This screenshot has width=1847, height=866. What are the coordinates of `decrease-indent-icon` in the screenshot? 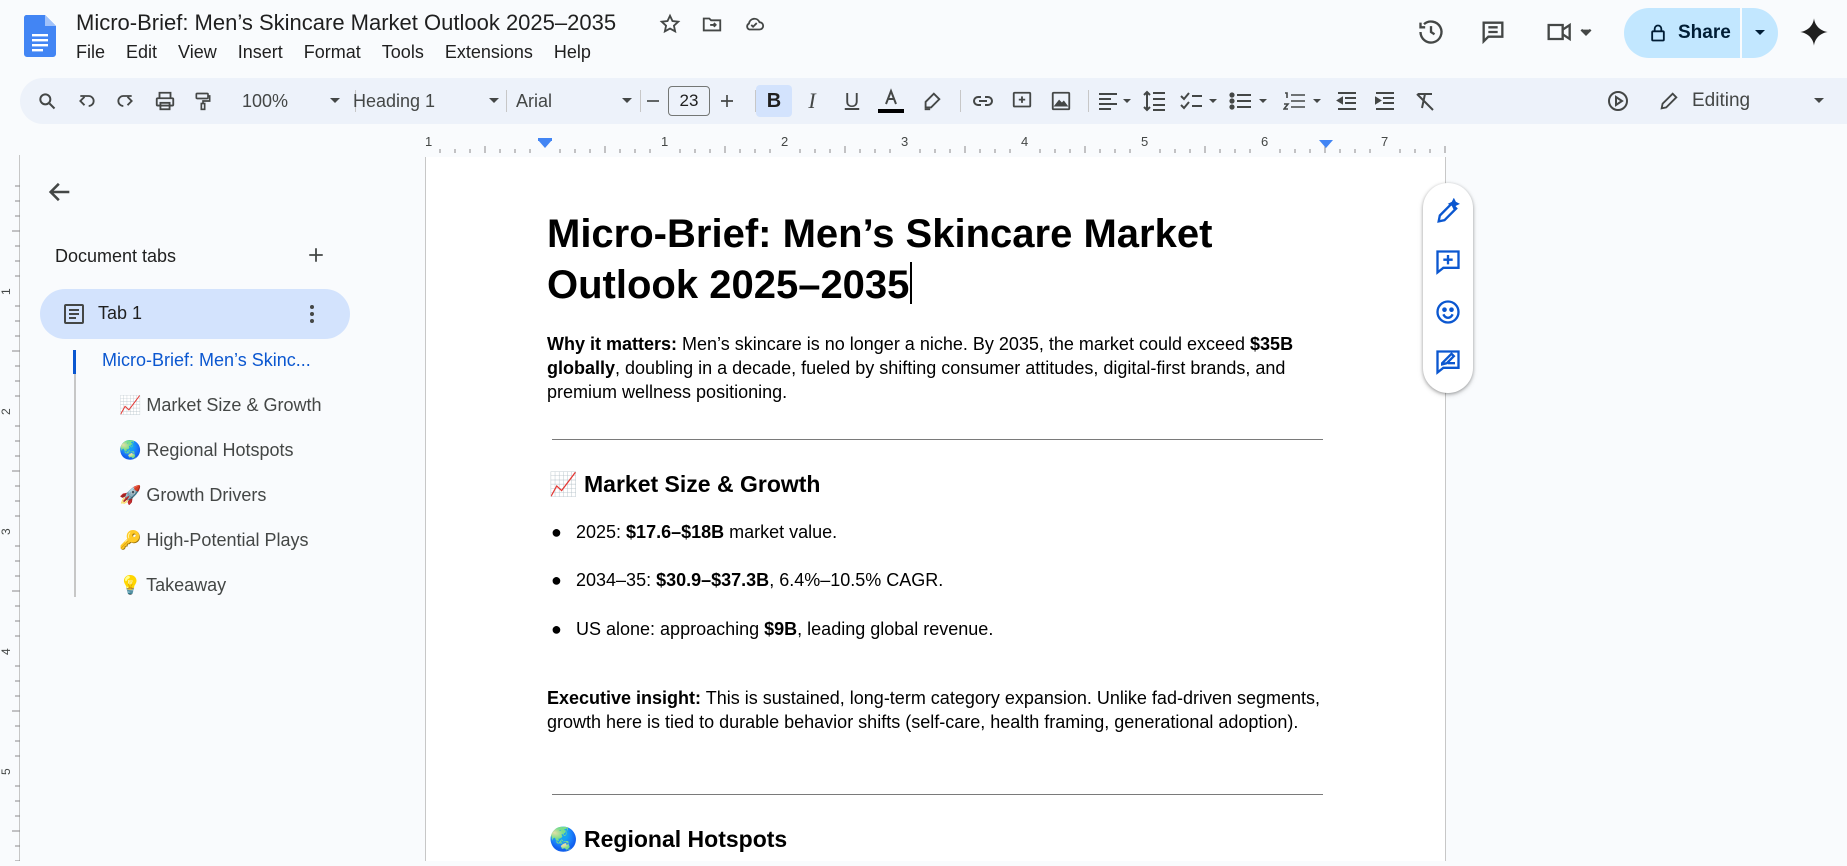 It's located at (1347, 101).